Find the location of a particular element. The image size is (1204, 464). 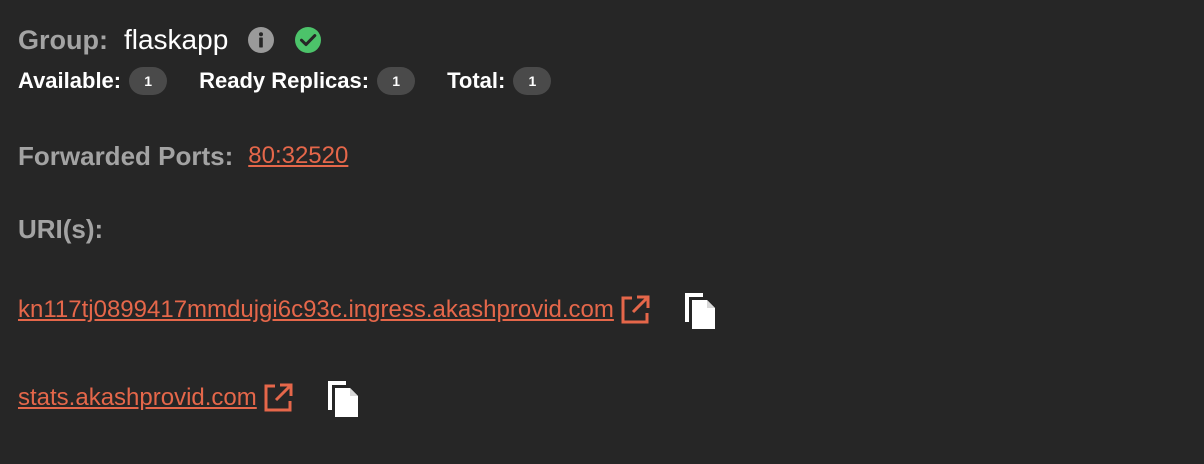

uri-item: stats.akashprovid.com is located at coordinates (190, 398).